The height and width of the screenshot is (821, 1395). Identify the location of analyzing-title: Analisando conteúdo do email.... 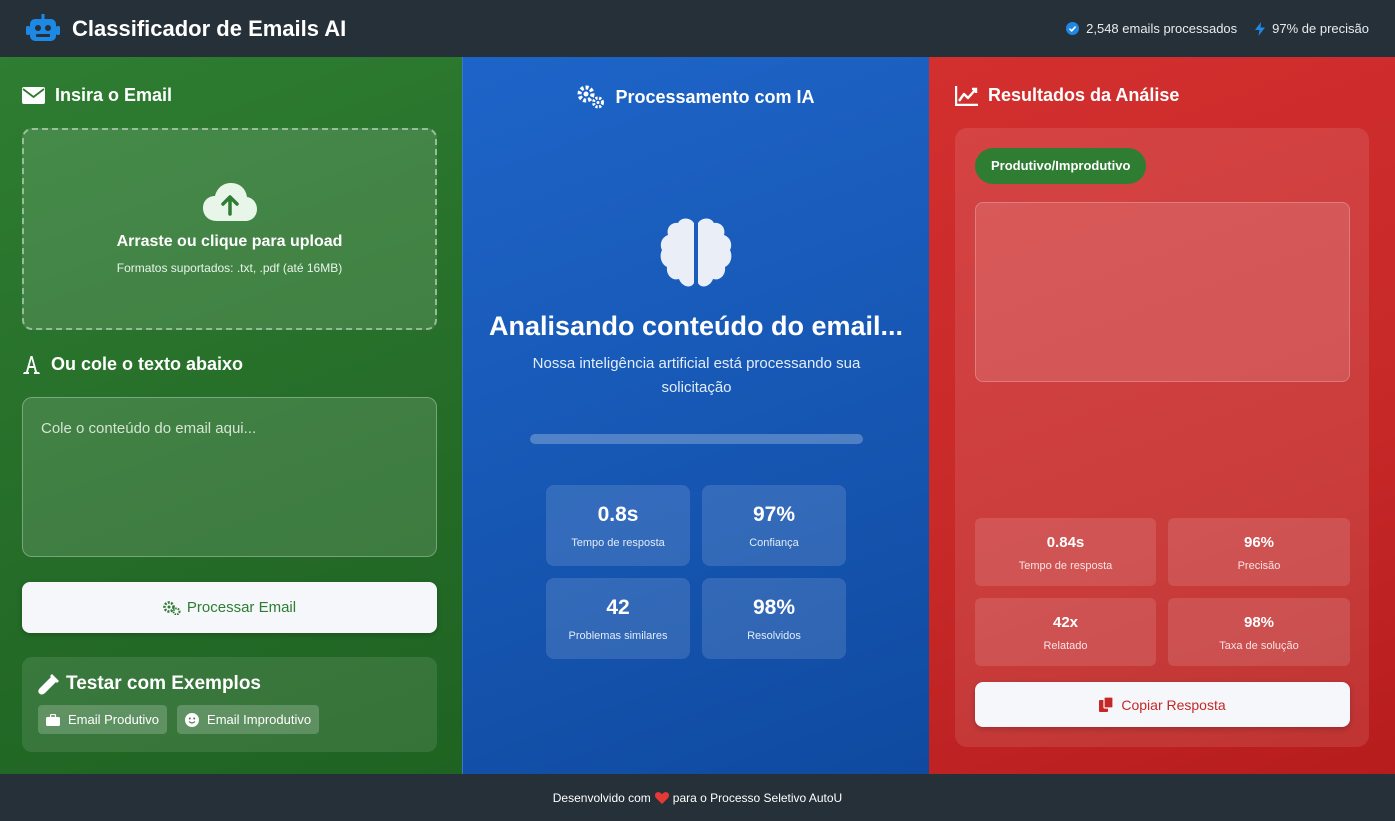
(696, 326).